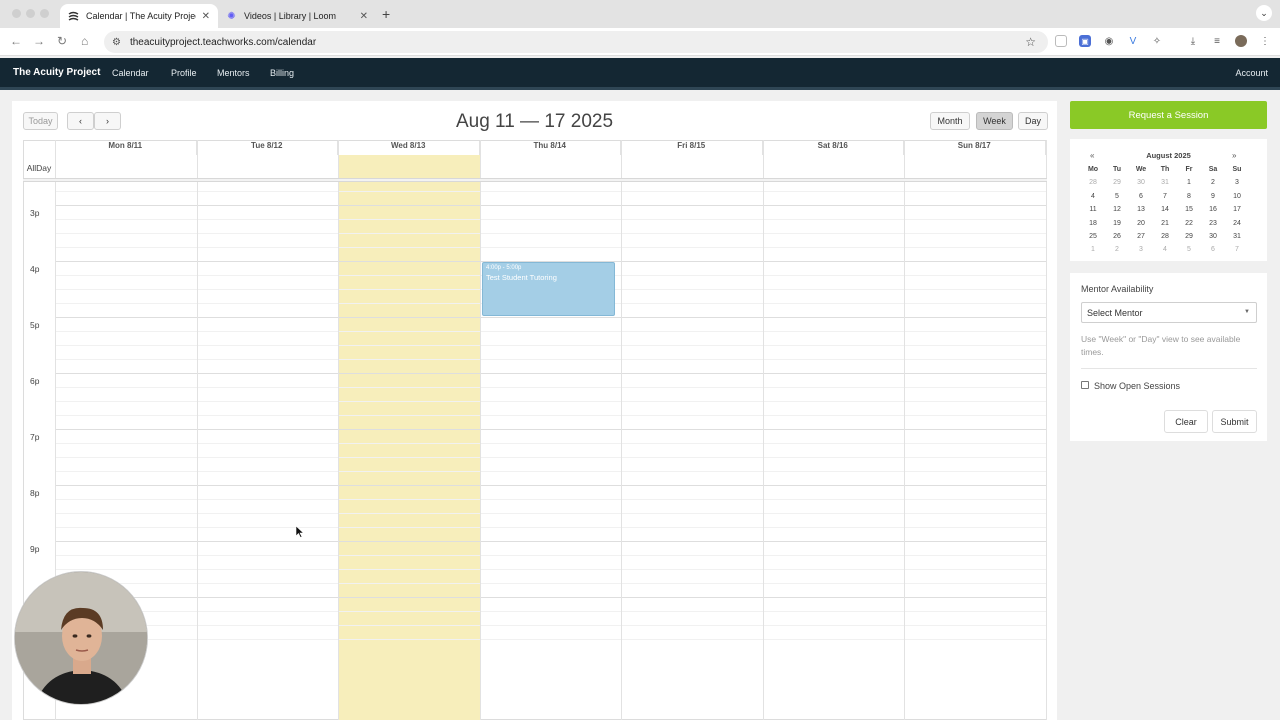 The height and width of the screenshot is (720, 1280). What do you see at coordinates (1193, 41) in the screenshot?
I see `download-icon: ⤓` at bounding box center [1193, 41].